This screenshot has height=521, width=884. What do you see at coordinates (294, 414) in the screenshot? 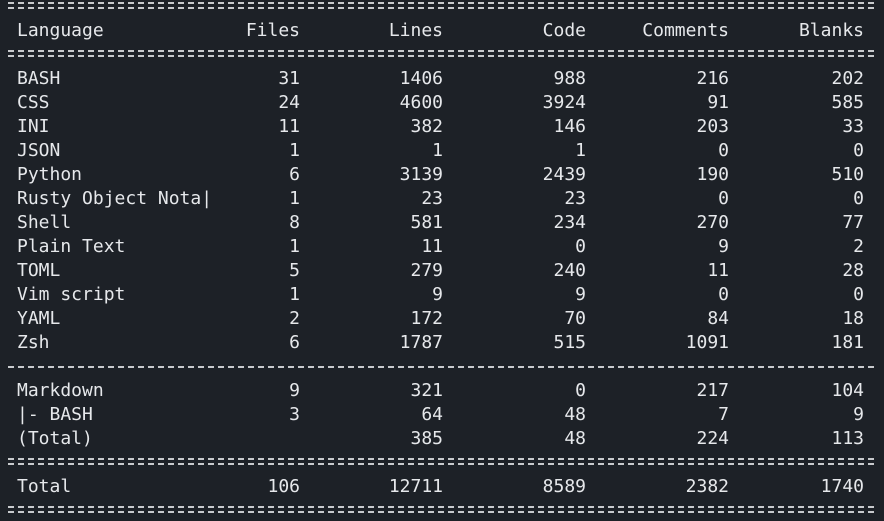
I see `row-files: 3` at bounding box center [294, 414].